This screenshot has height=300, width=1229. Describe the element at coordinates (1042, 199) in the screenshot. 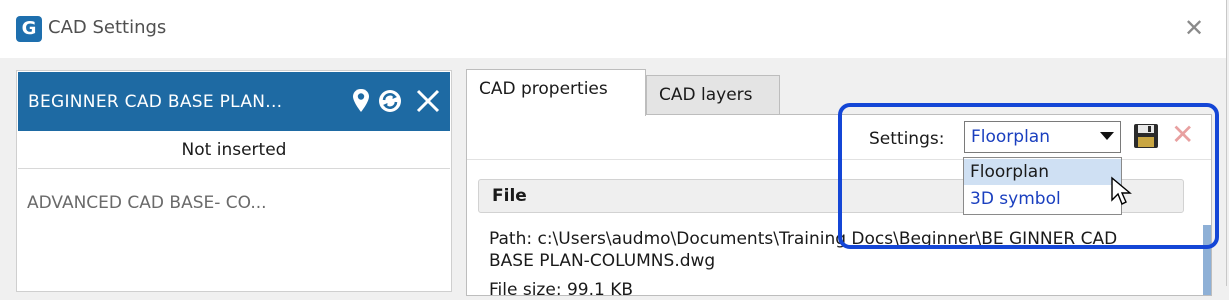

I see `dropdown-option-3d-symbol: 3D symbol` at that location.